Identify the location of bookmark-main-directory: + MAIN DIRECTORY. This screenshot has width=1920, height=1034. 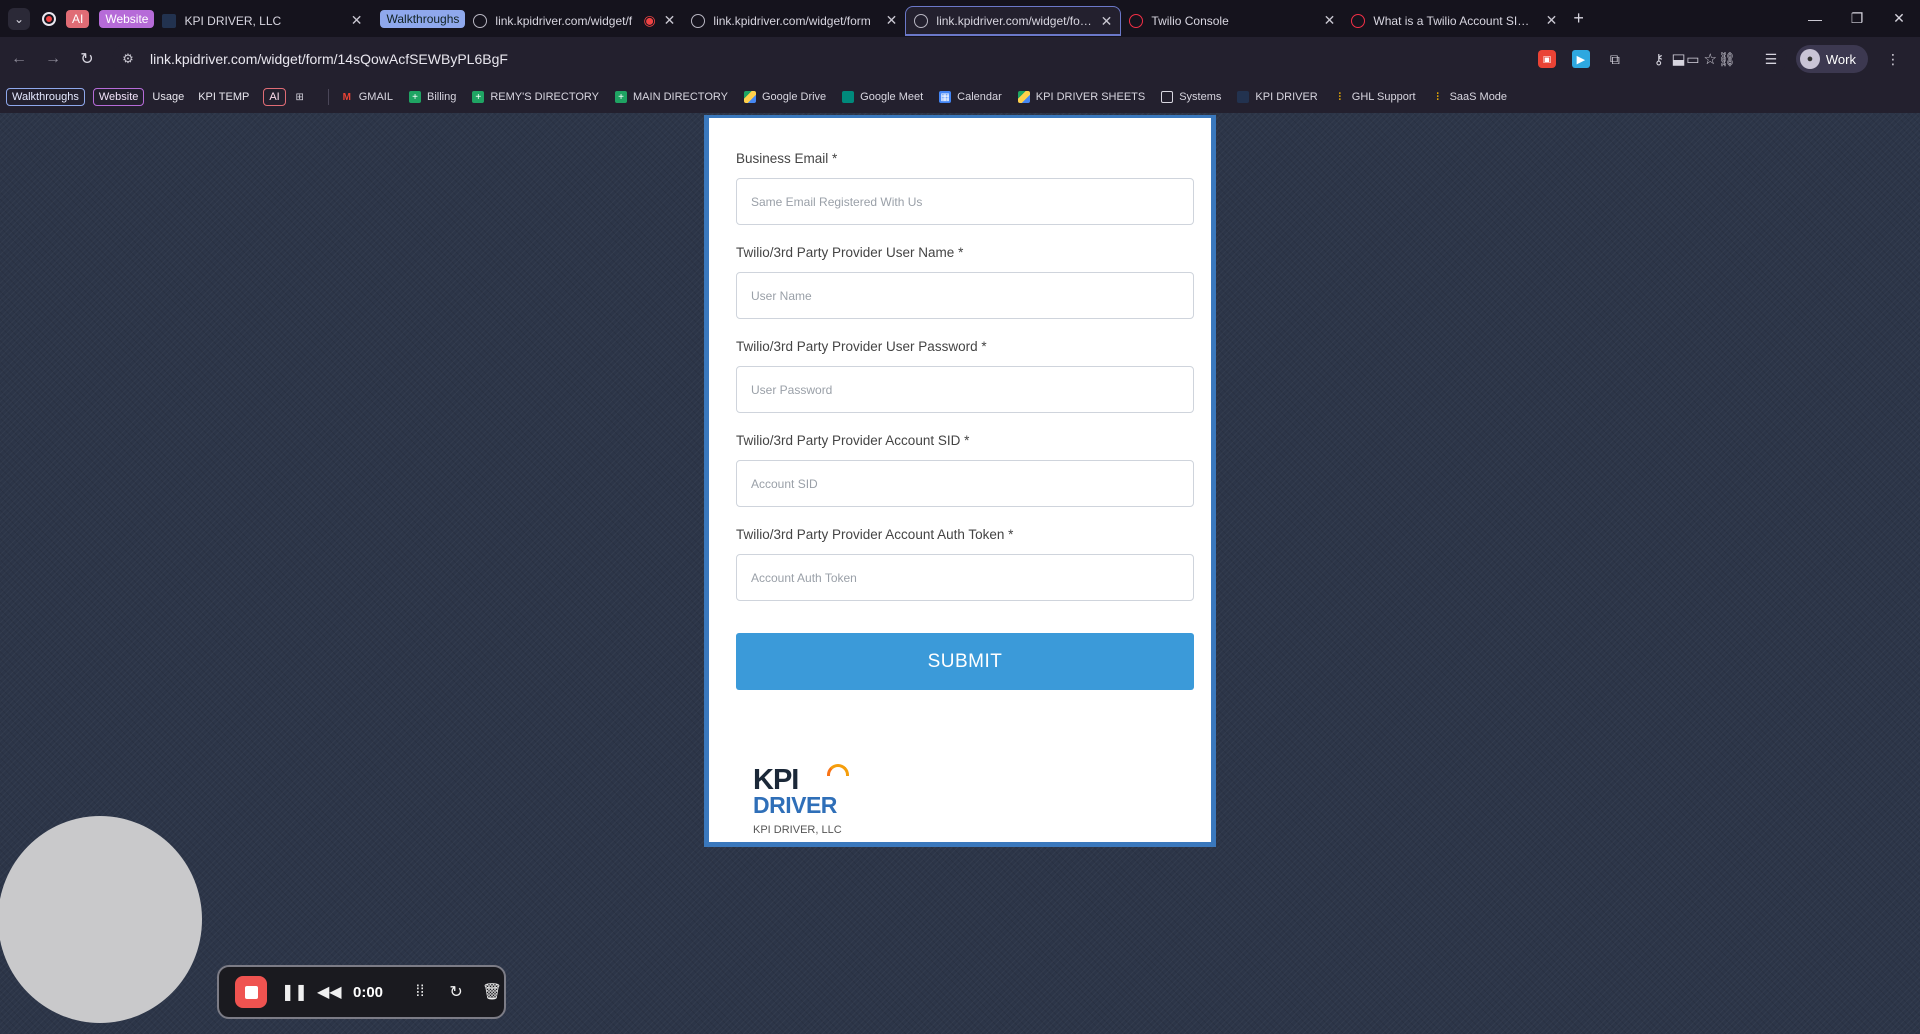
(671, 97).